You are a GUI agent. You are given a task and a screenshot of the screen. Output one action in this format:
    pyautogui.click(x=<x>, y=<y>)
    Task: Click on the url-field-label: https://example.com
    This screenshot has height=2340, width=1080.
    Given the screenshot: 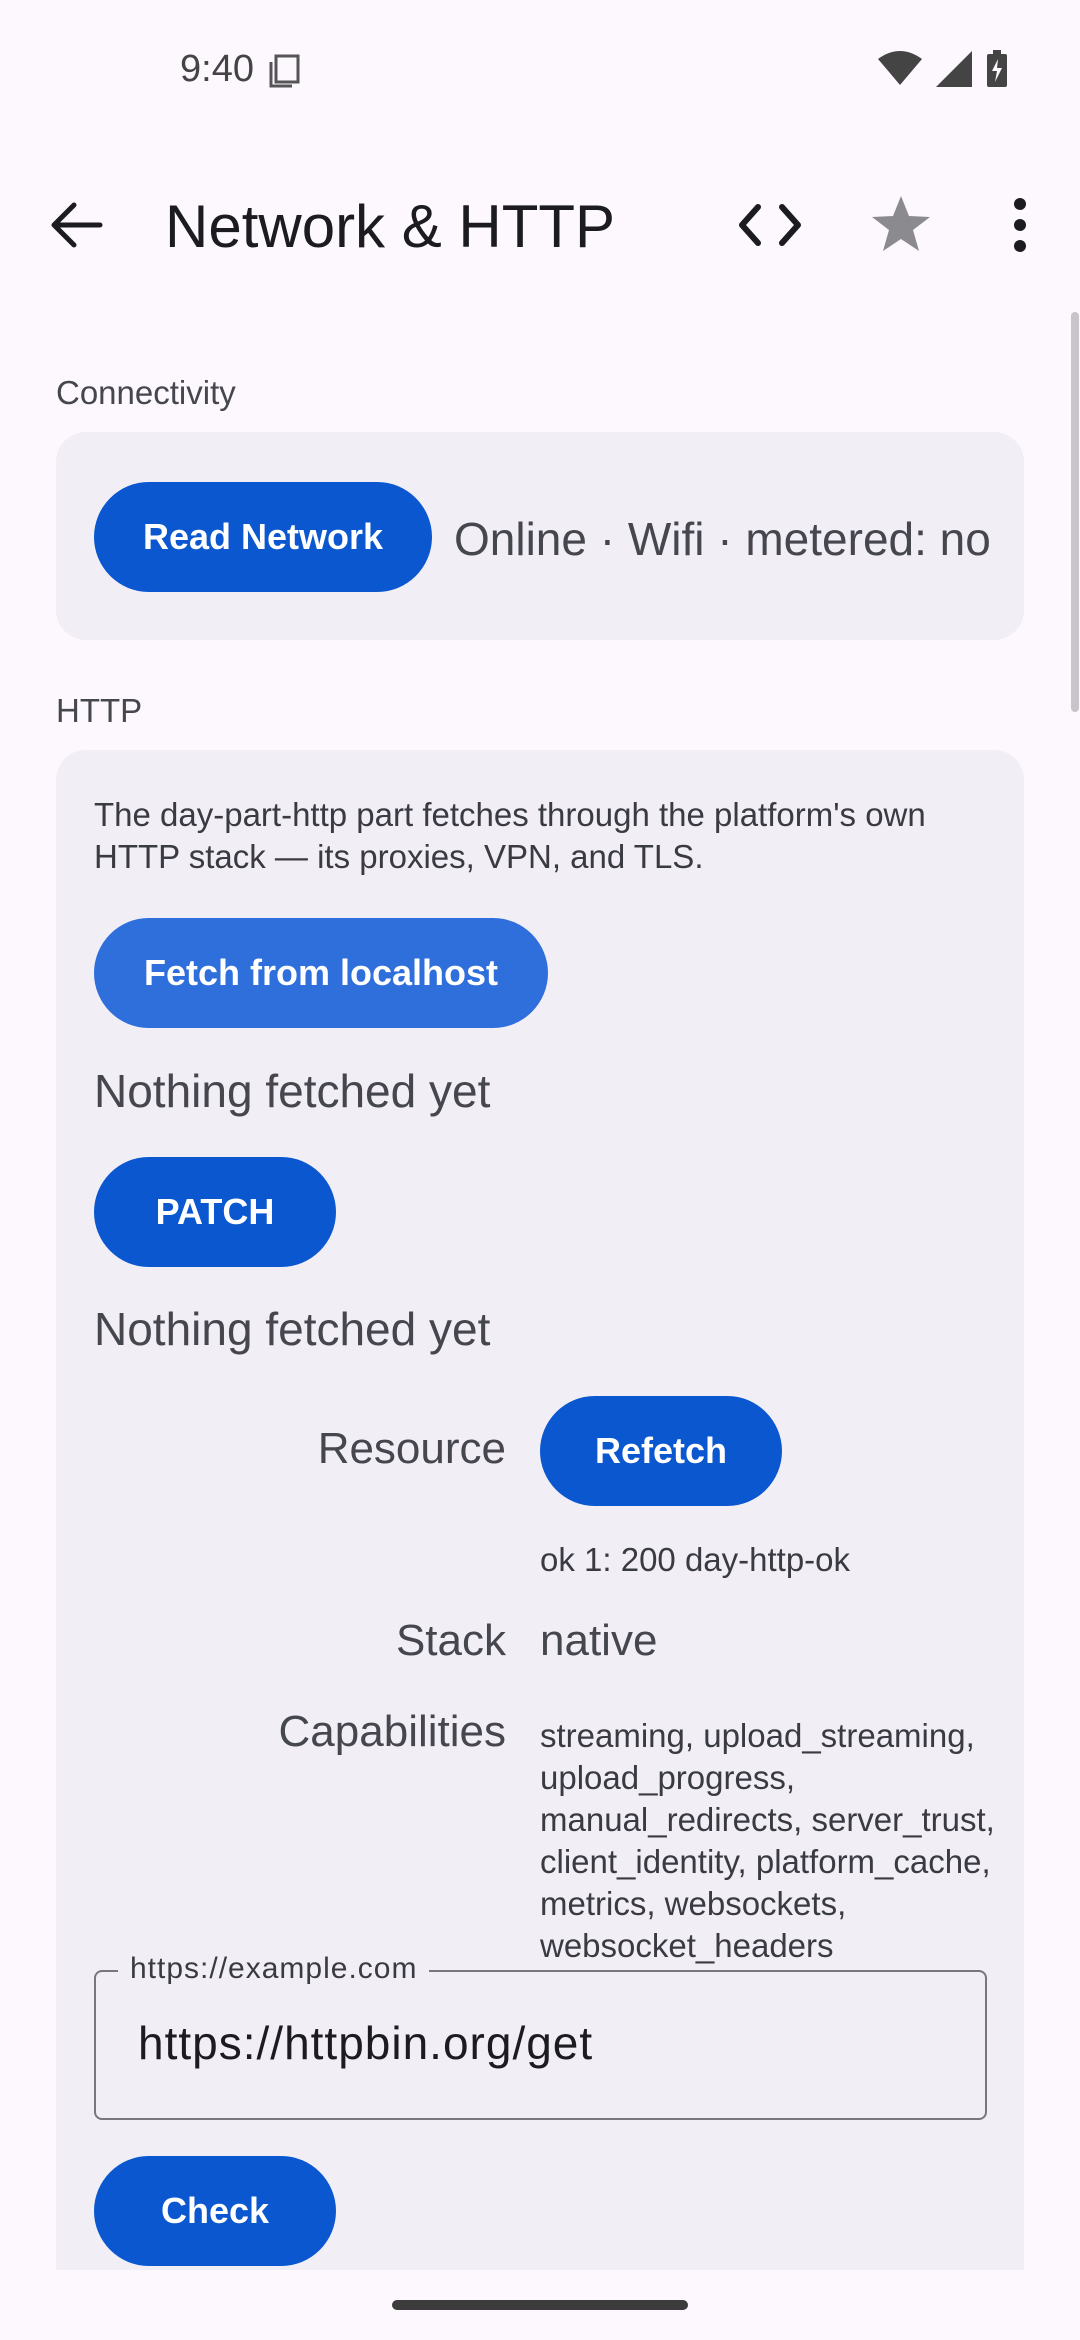 What is the action you would take?
    pyautogui.click(x=274, y=1969)
    